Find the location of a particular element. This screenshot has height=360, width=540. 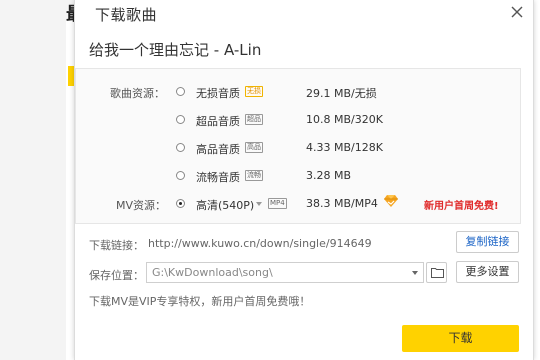

close-icon is located at coordinates (517, 12).